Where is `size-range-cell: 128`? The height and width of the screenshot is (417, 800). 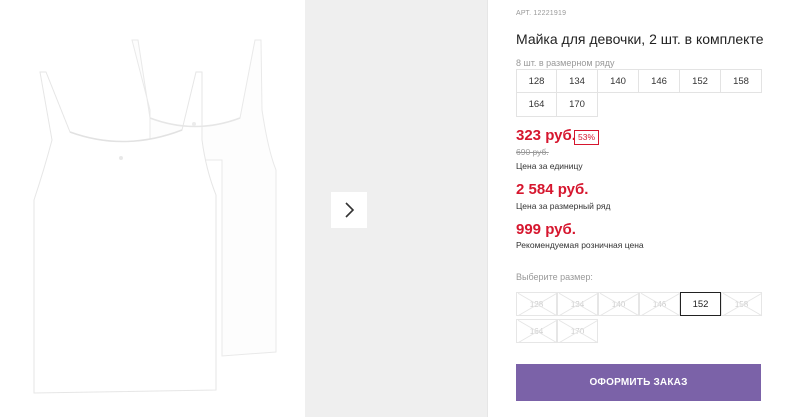
size-range-cell: 128 is located at coordinates (536, 81).